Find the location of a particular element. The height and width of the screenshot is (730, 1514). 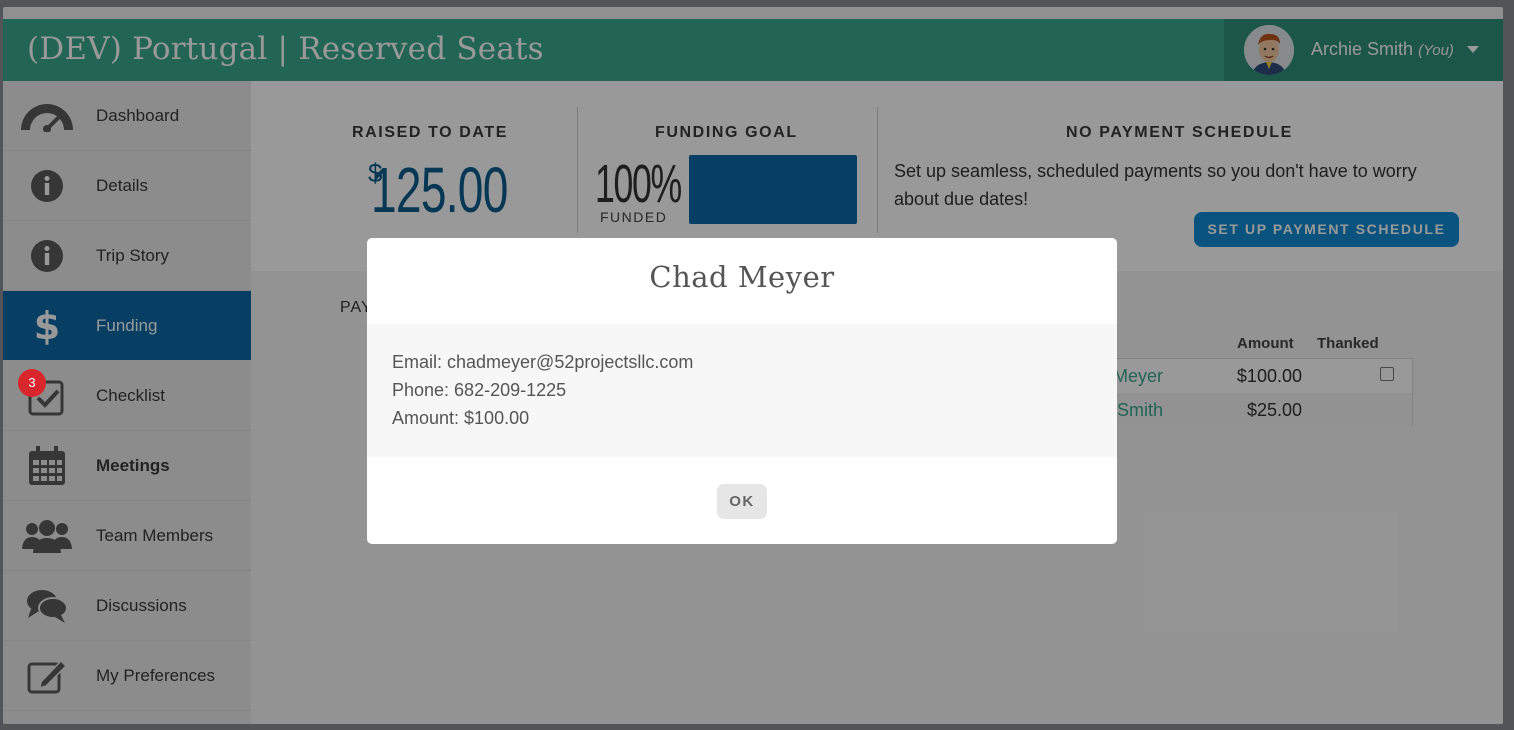

modal-title: Chad Meyer is located at coordinates (742, 277).